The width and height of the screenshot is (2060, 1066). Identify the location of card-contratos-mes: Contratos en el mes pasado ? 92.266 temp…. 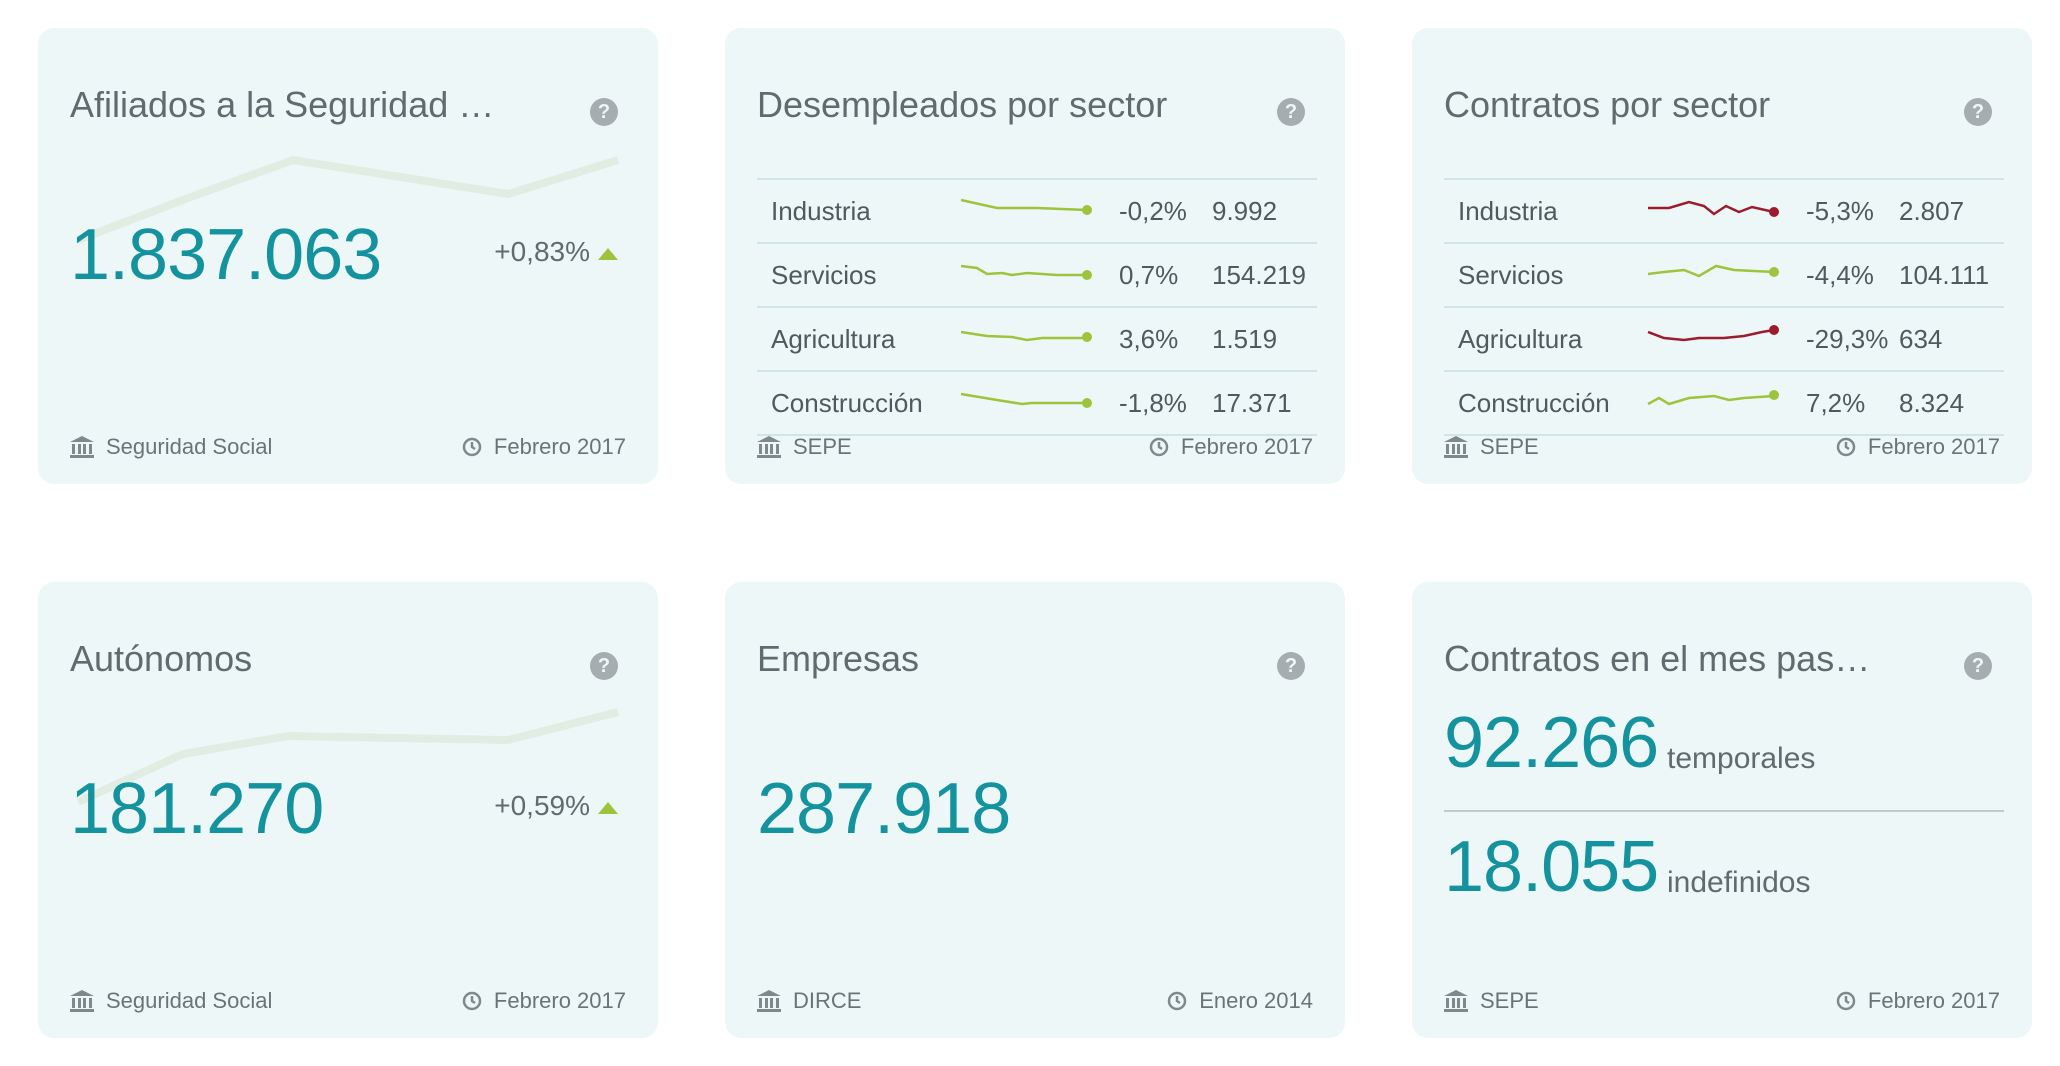
(1722, 810).